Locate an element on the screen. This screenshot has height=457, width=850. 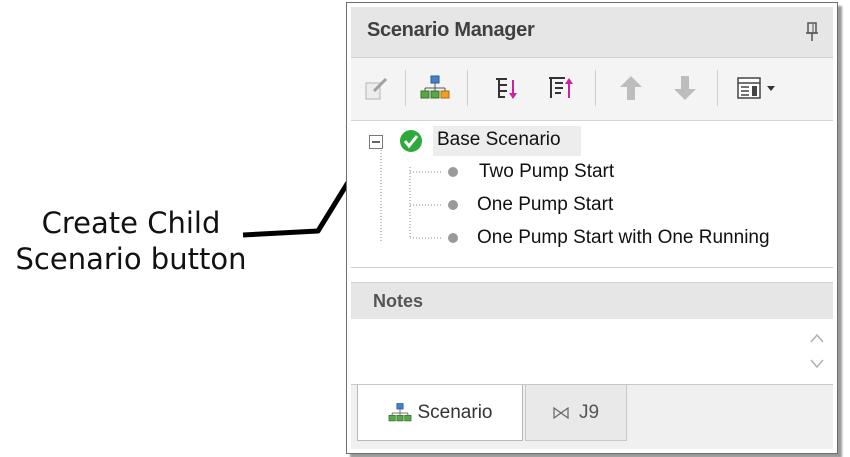
checkmark-icon is located at coordinates (411, 141).